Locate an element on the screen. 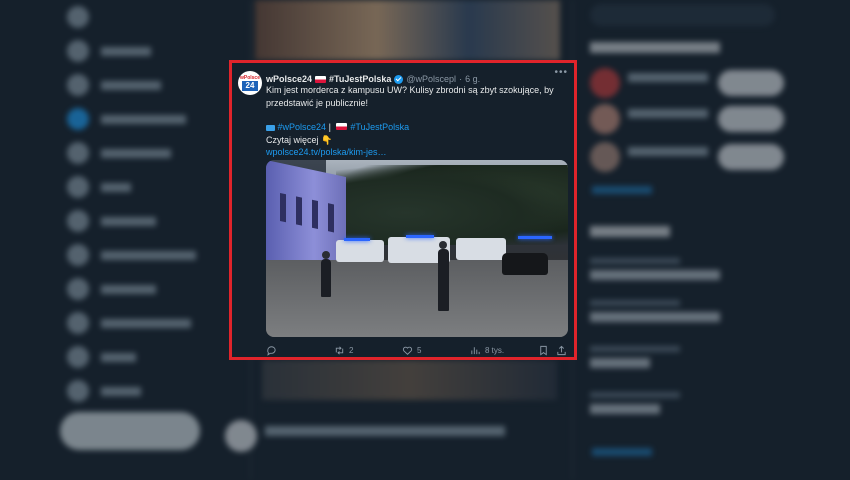 Image resolution: width=850 pixels, height=480 pixels. pointing-down-icon: 👇 is located at coordinates (327, 139).